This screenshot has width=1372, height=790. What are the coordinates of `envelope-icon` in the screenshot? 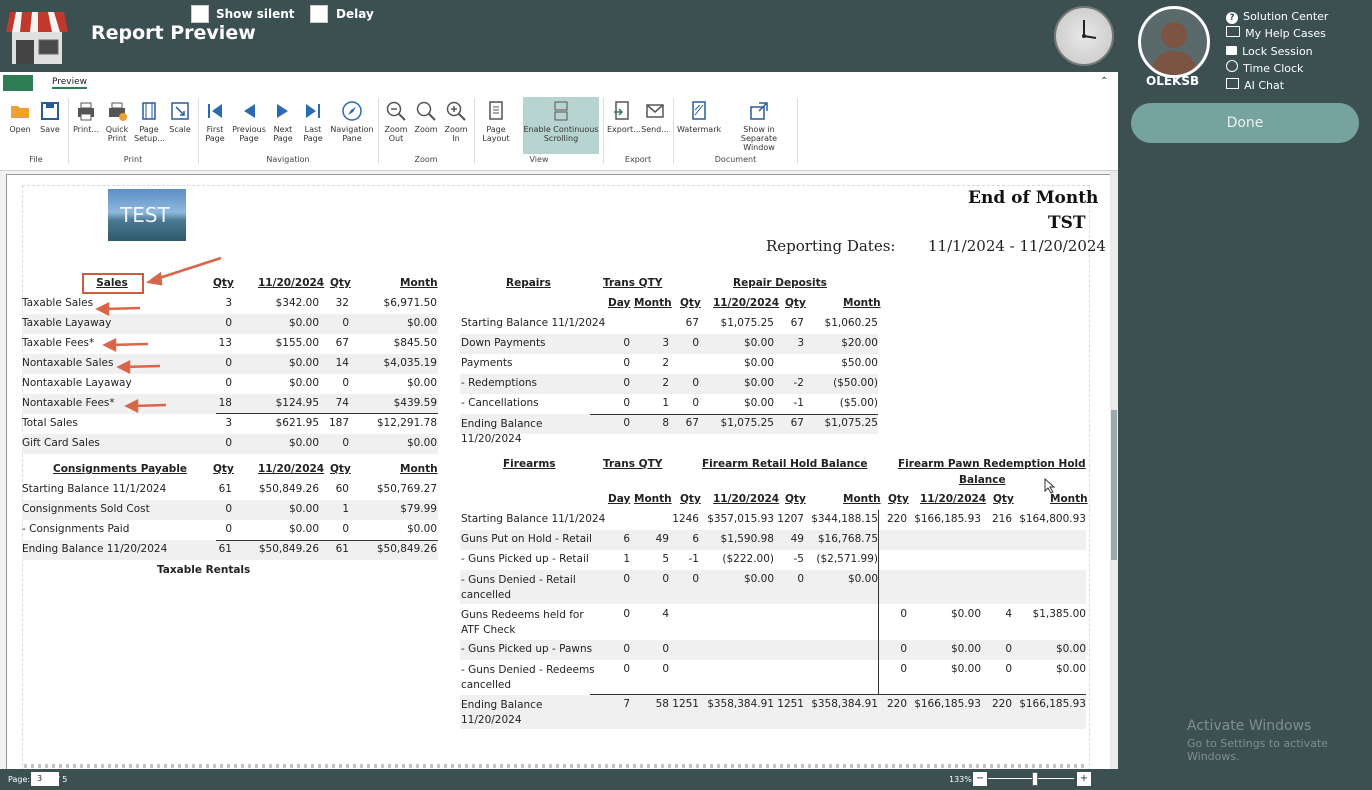 It's located at (655, 111).